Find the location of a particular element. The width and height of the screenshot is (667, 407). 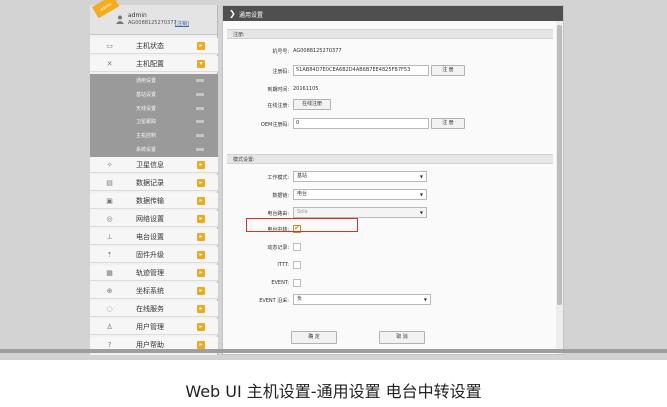

radio-route-value: Sole is located at coordinates (302, 212).